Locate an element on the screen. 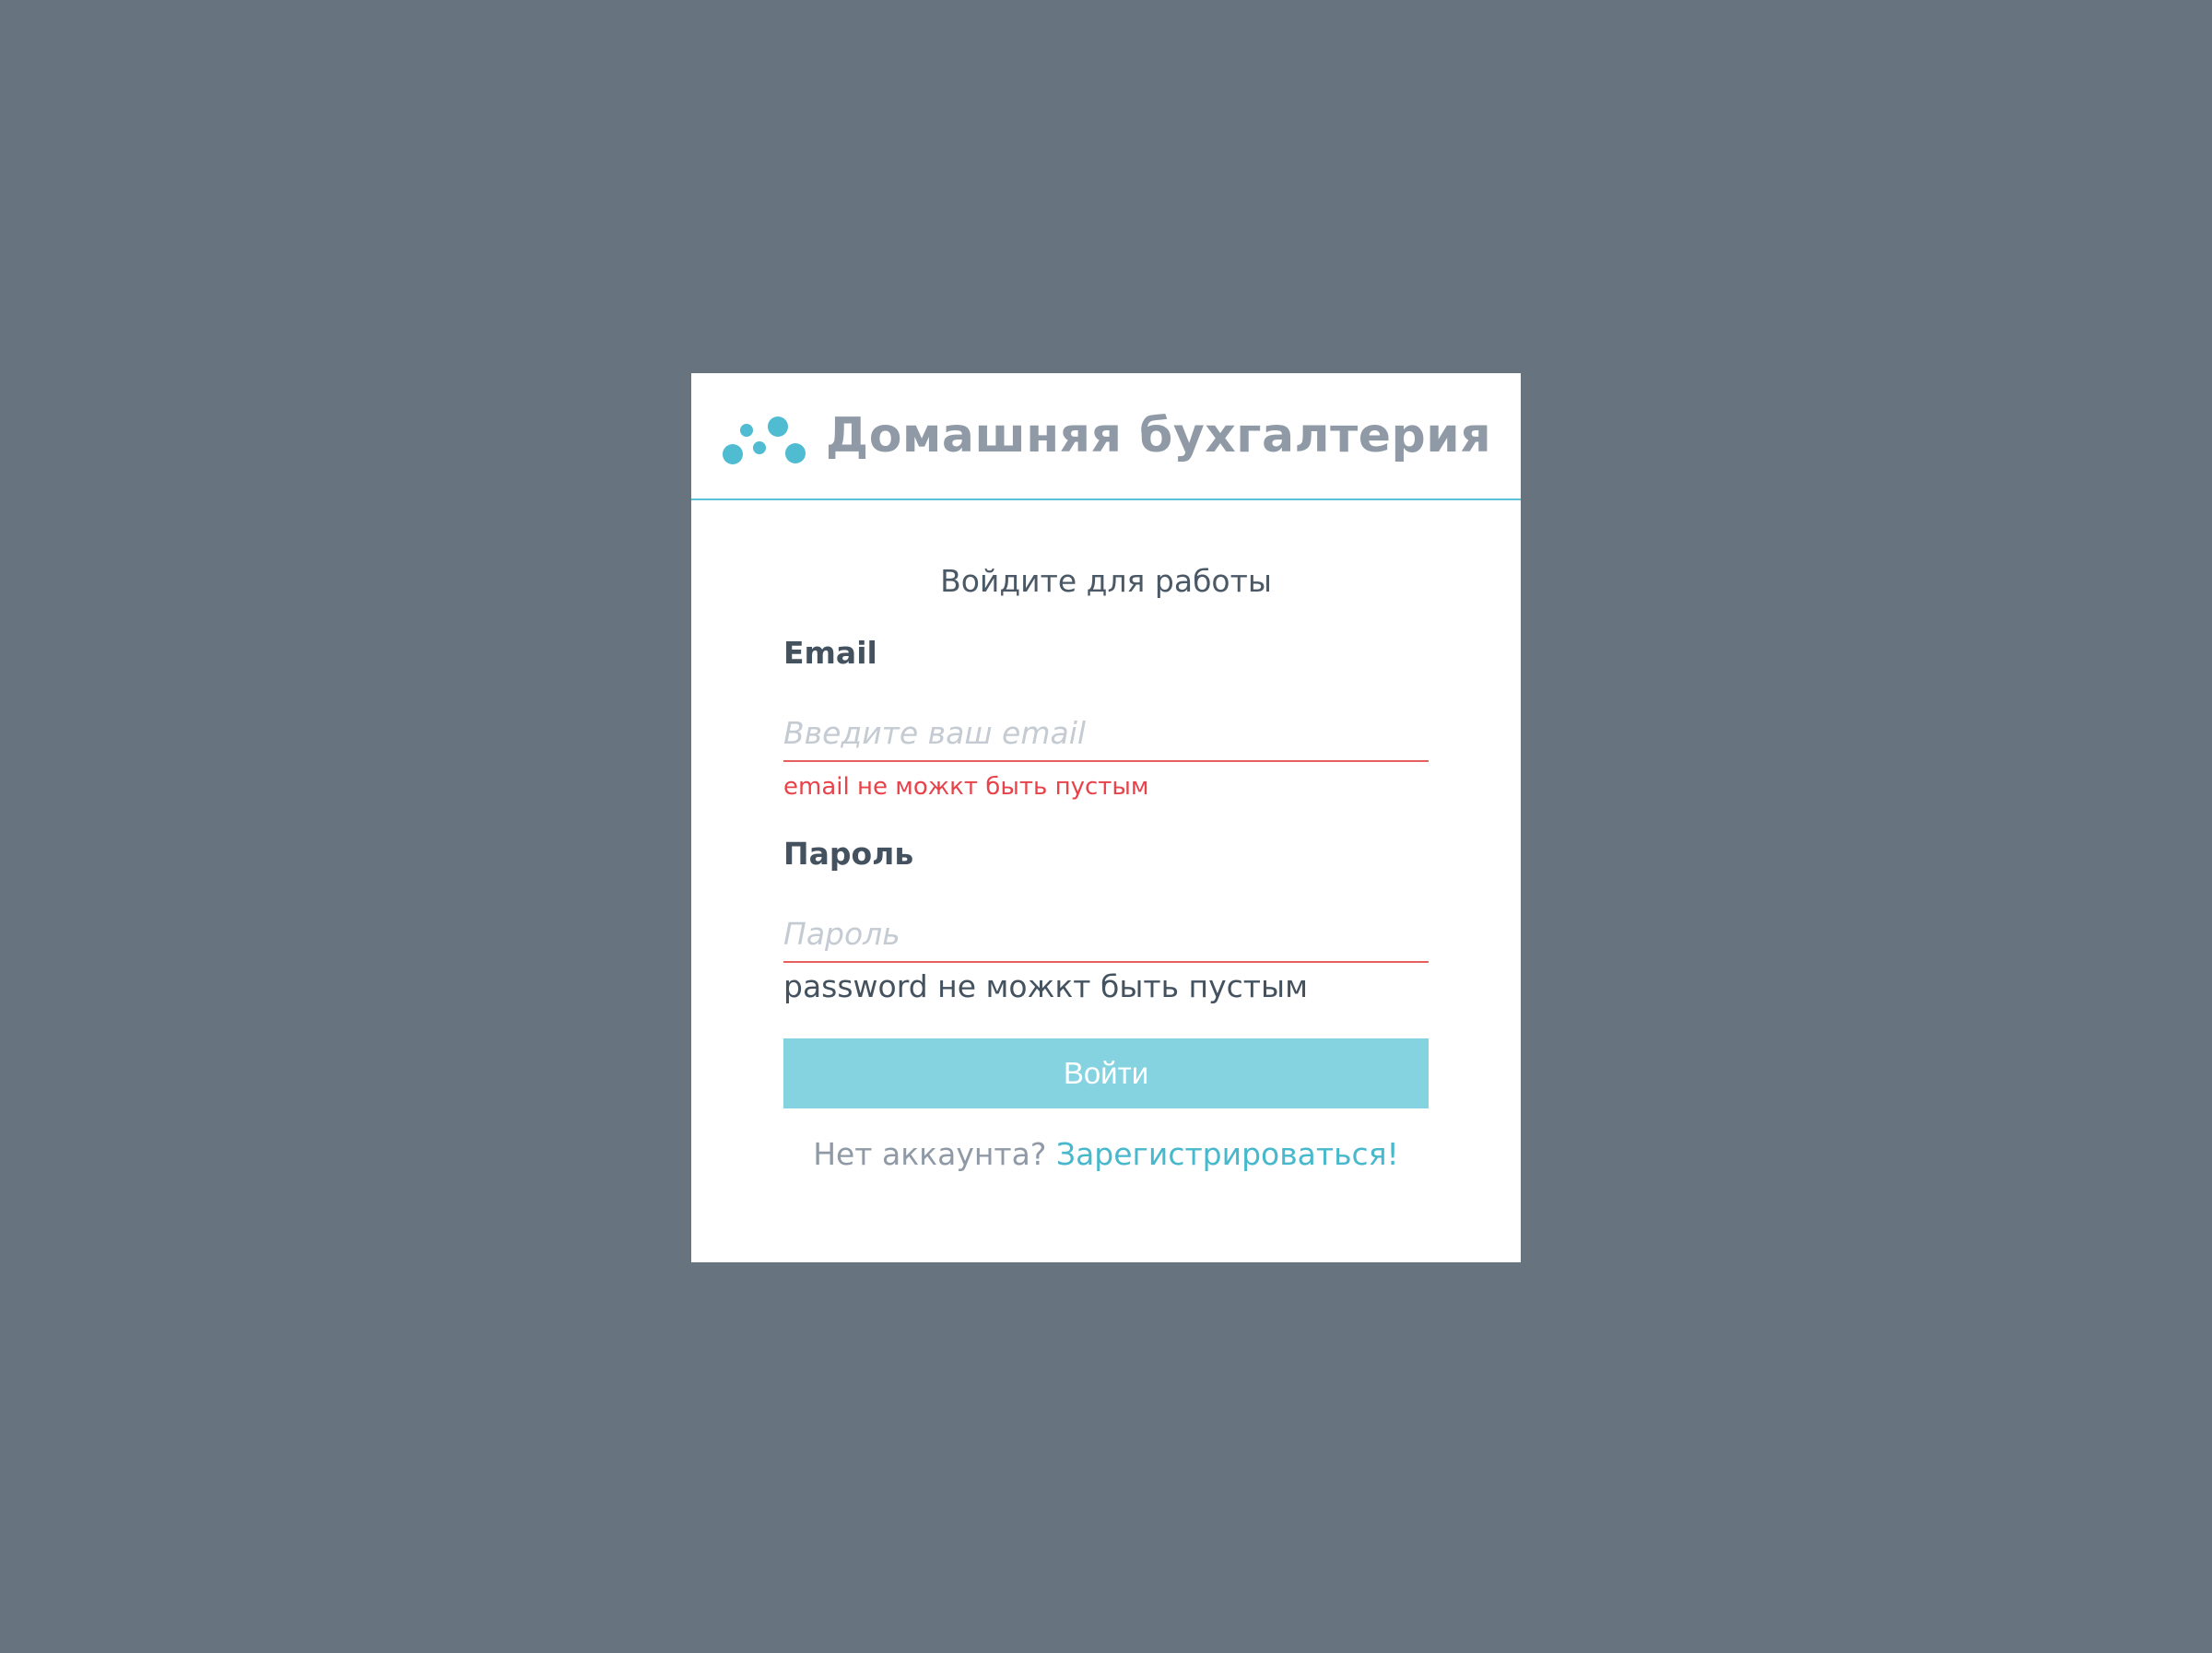 The width and height of the screenshot is (2212, 1653). email-field-wrapper is located at coordinates (1106, 733).